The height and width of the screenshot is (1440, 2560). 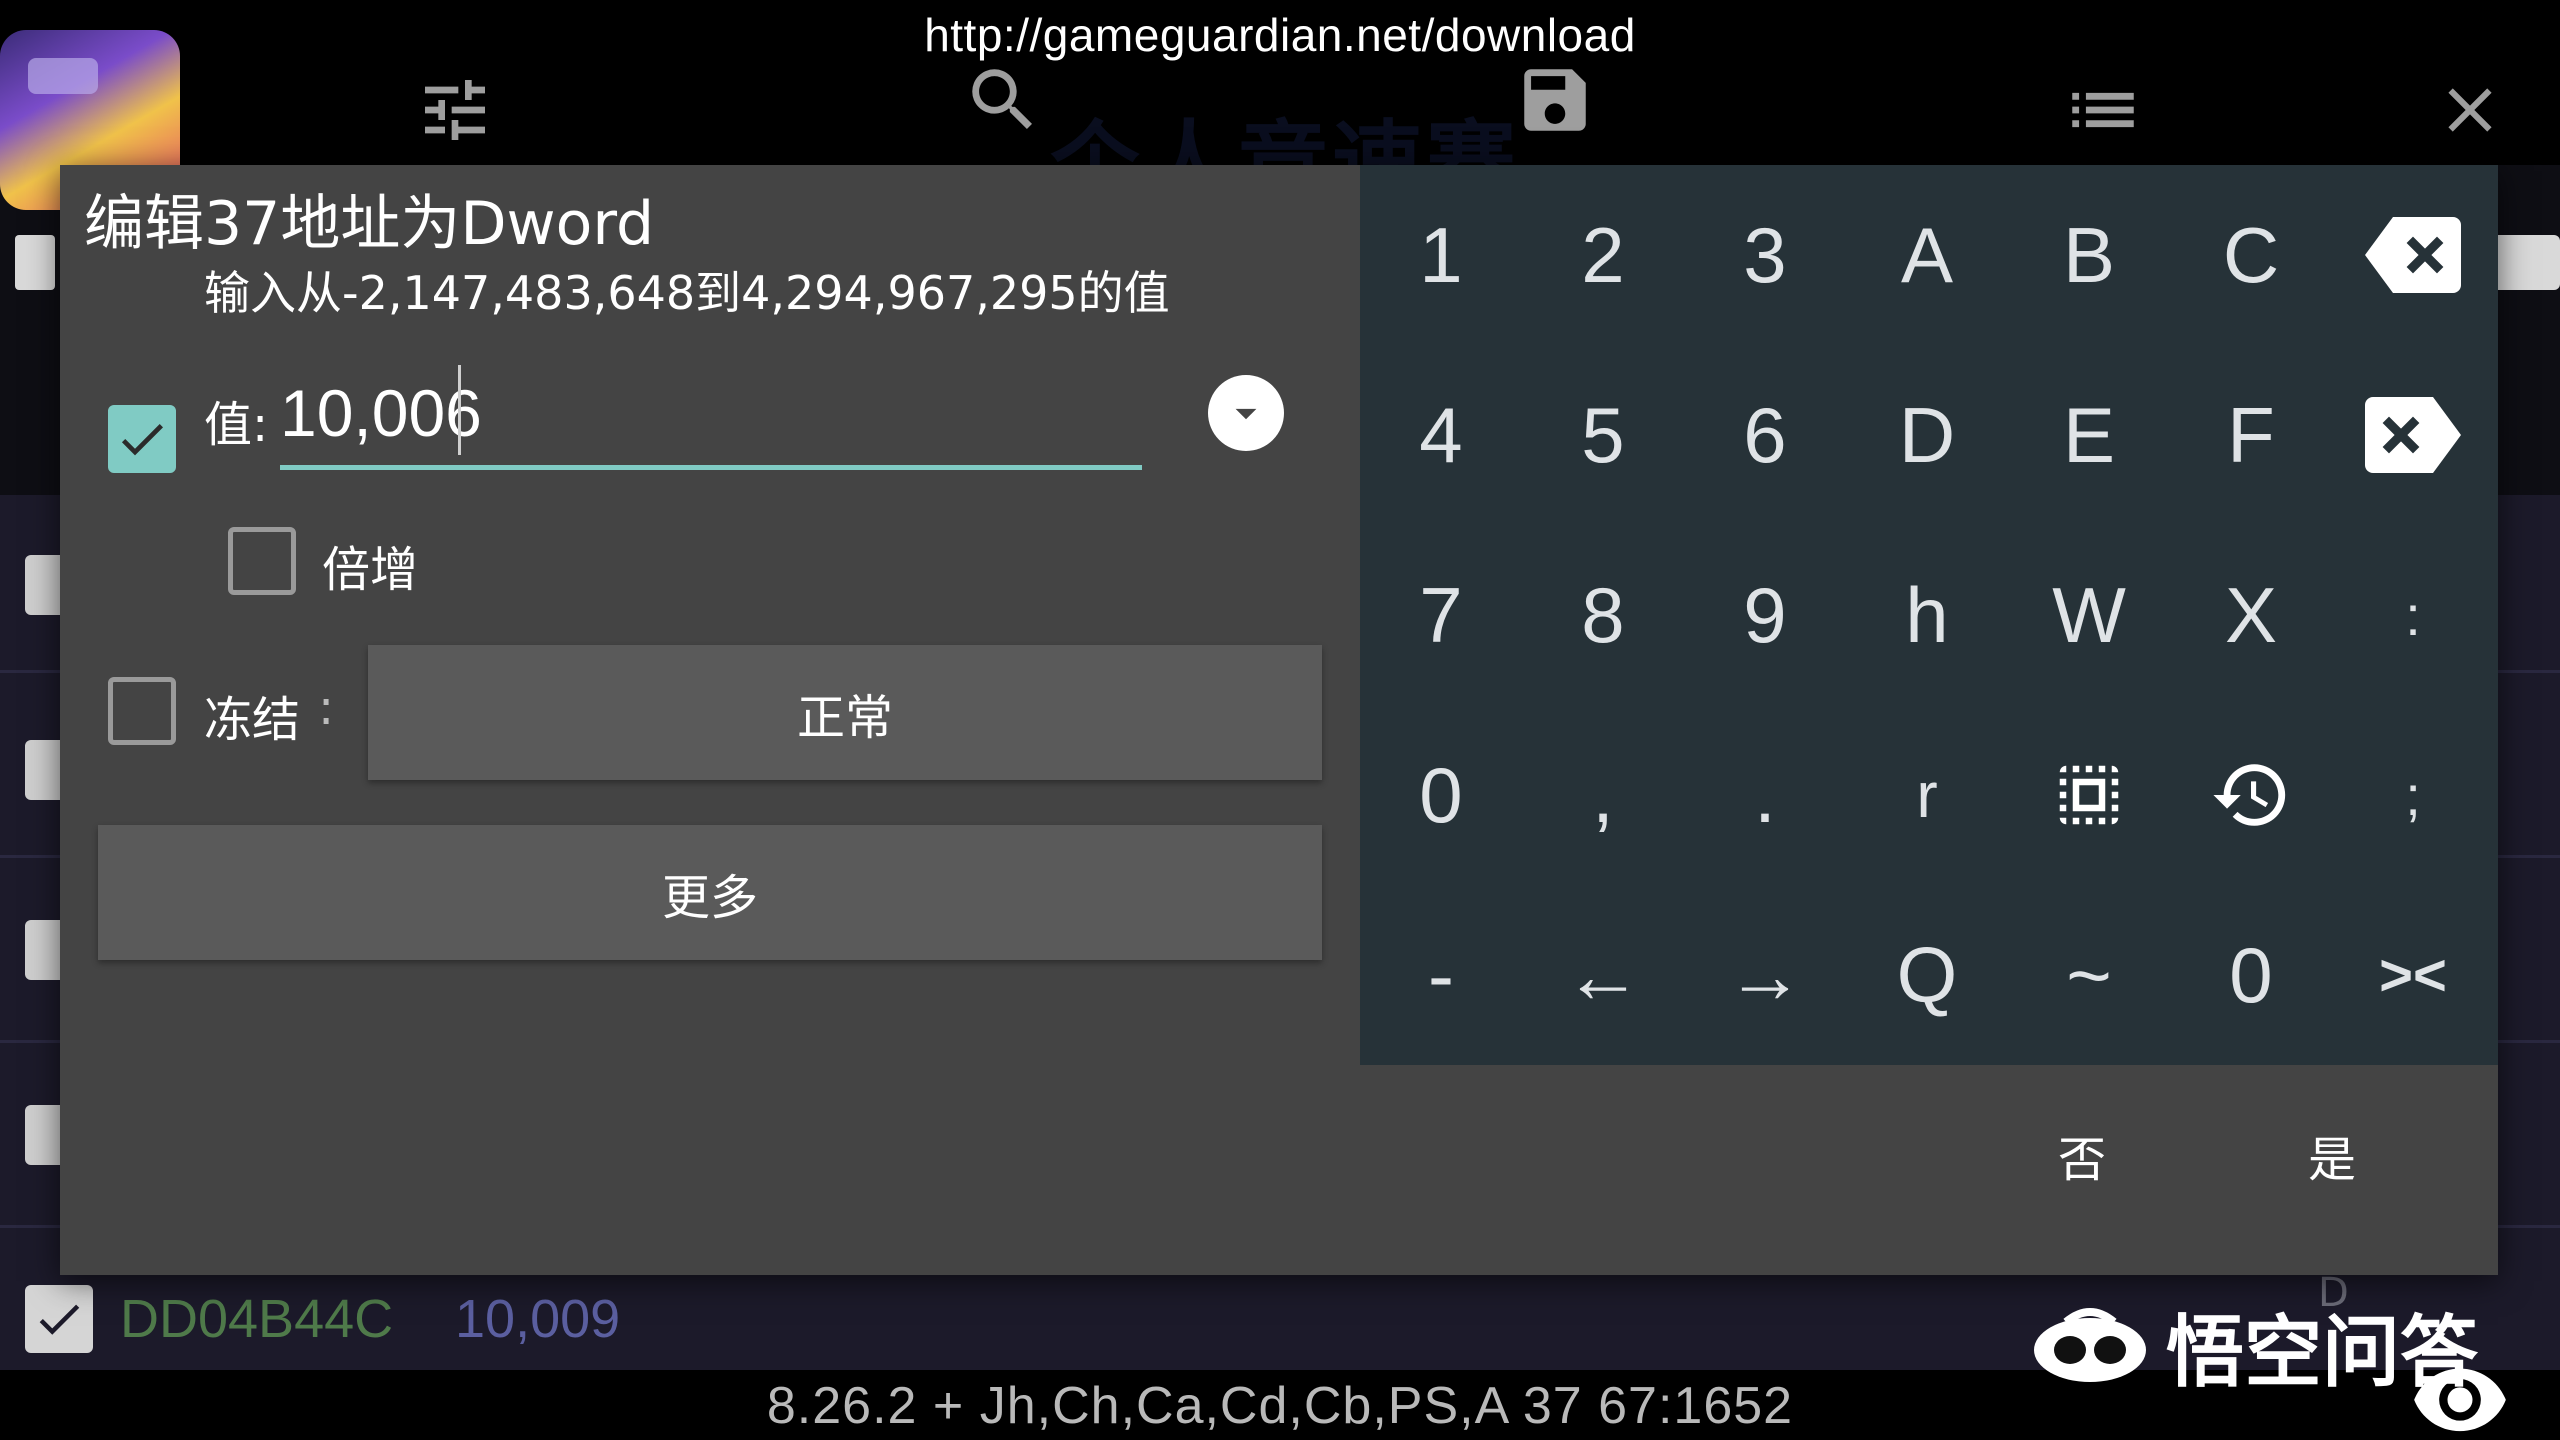 What do you see at coordinates (2082, 1155) in the screenshot?
I see `no-button: 否` at bounding box center [2082, 1155].